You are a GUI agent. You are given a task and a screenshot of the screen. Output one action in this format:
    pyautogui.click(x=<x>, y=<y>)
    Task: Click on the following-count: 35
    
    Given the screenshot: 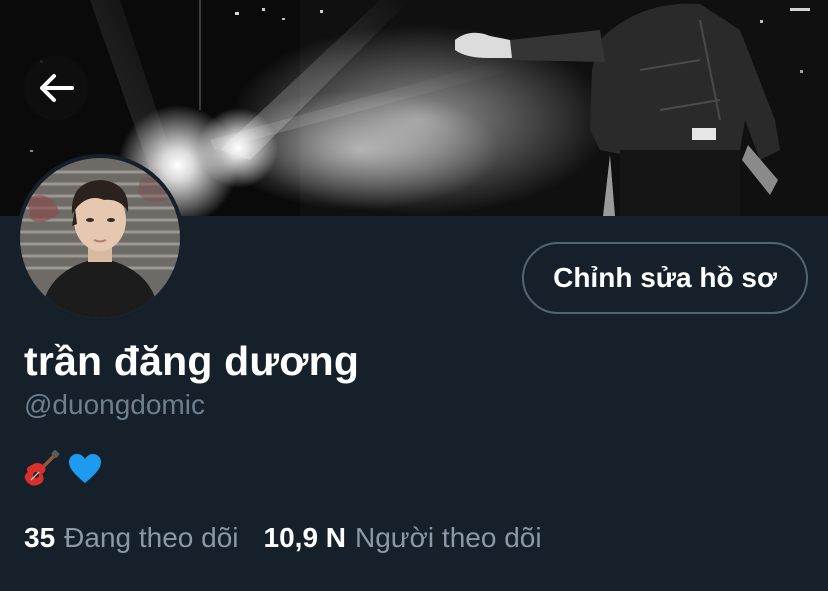 What is the action you would take?
    pyautogui.click(x=40, y=537)
    